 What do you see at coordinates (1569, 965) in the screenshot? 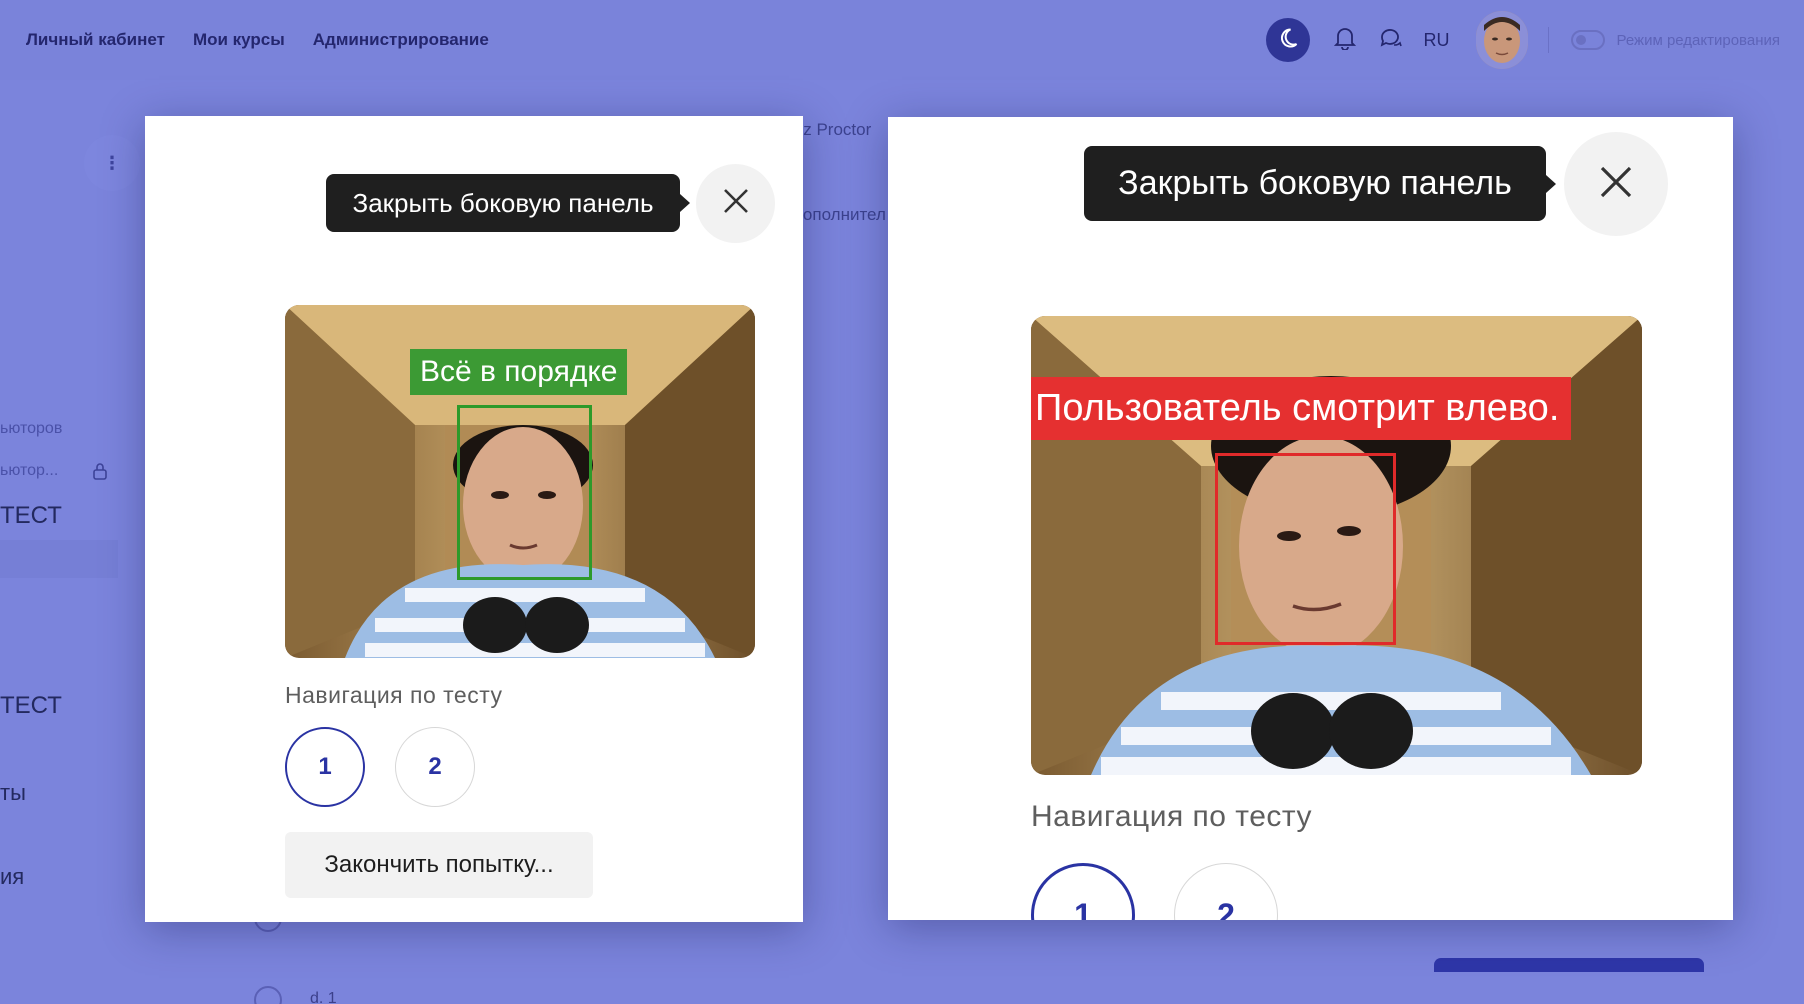
I see `submit-button-edge` at bounding box center [1569, 965].